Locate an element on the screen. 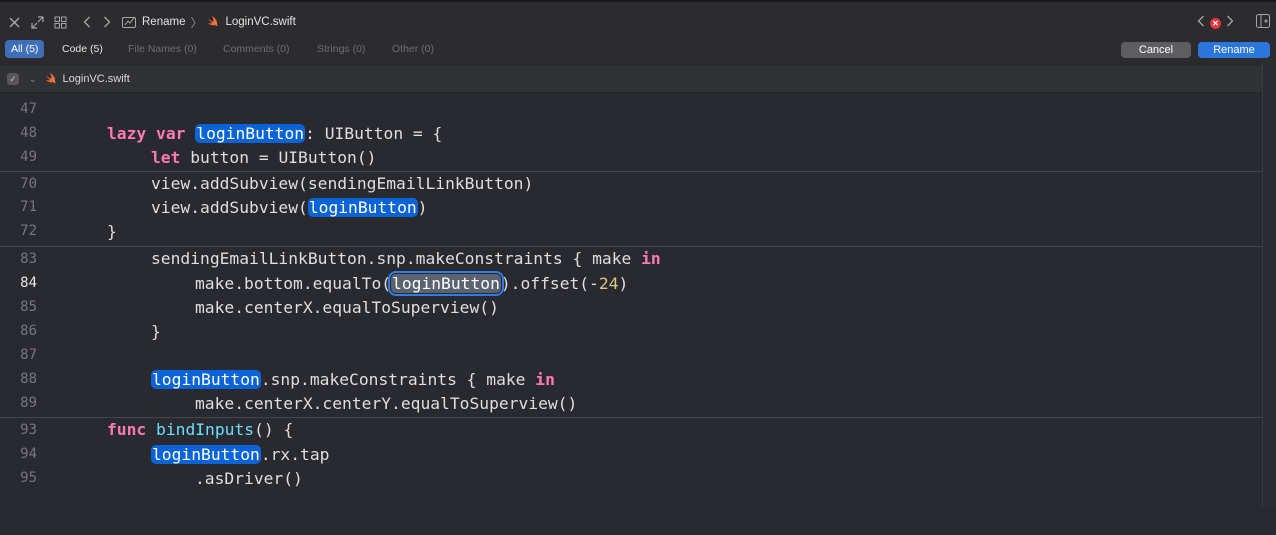  code-text: let button = UIButton() is located at coordinates (264, 157).